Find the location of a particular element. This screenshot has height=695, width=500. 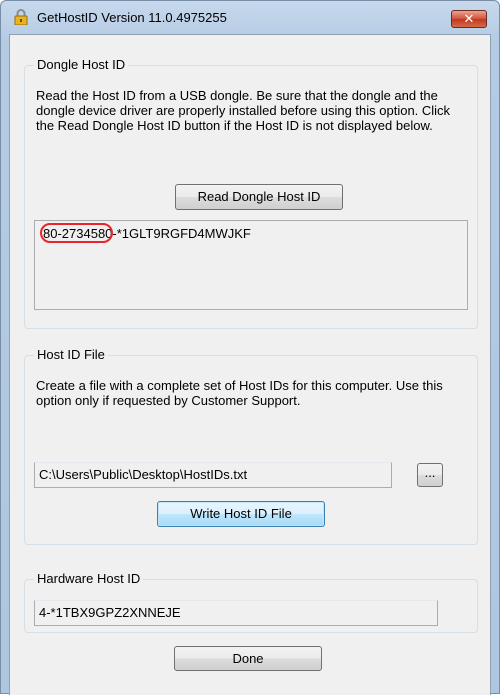

dongle-id-part2: 80-*1GLT9RGFD4MWJKF is located at coordinates (174, 233).